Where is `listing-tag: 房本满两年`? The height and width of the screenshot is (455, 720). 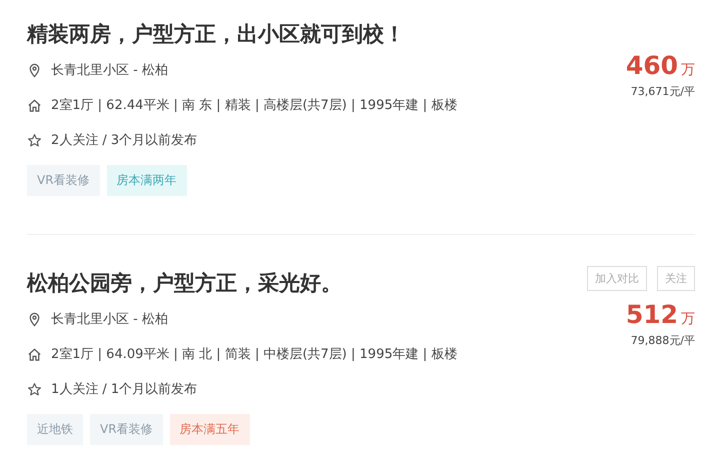
listing-tag: 房本满两年 is located at coordinates (146, 180).